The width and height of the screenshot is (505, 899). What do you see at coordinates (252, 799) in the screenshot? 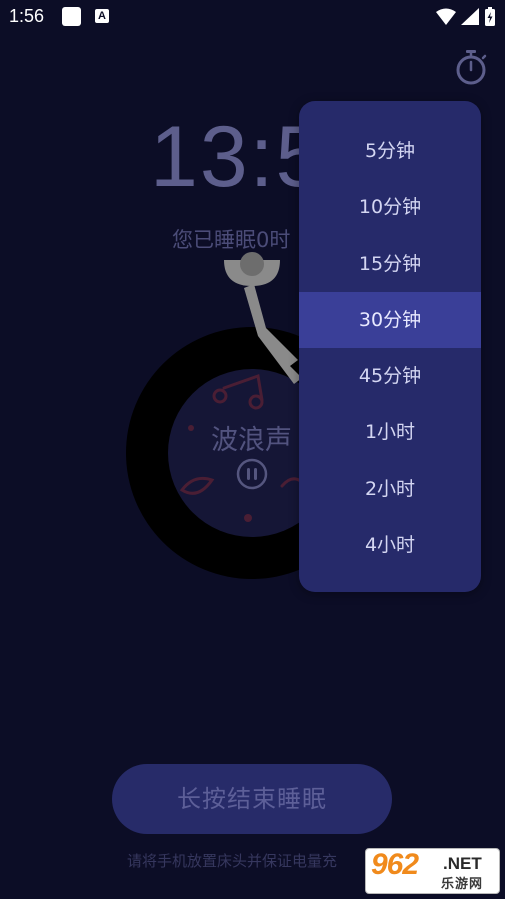
I see `end-sleep-button: 长按结束睡眠` at bounding box center [252, 799].